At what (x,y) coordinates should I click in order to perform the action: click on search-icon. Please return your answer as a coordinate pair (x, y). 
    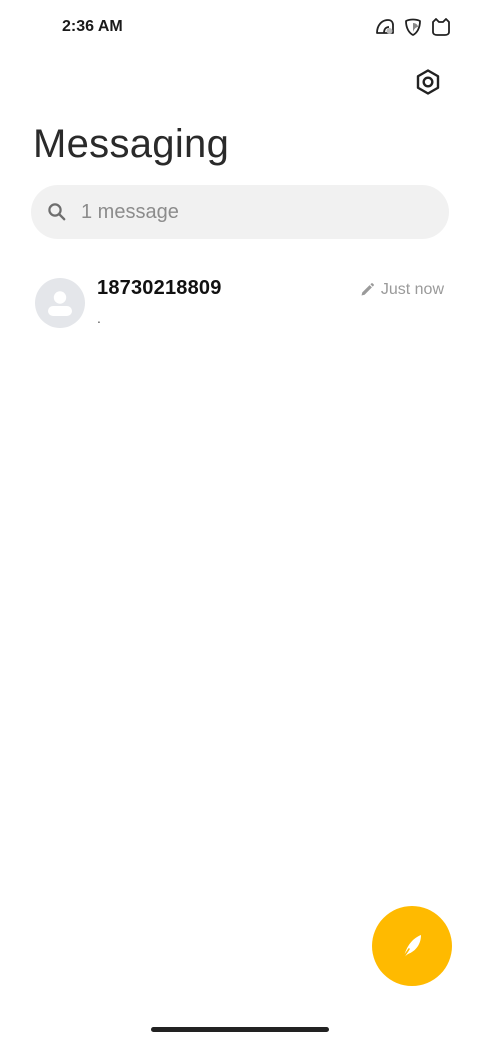
    Looking at the image, I should click on (57, 212).